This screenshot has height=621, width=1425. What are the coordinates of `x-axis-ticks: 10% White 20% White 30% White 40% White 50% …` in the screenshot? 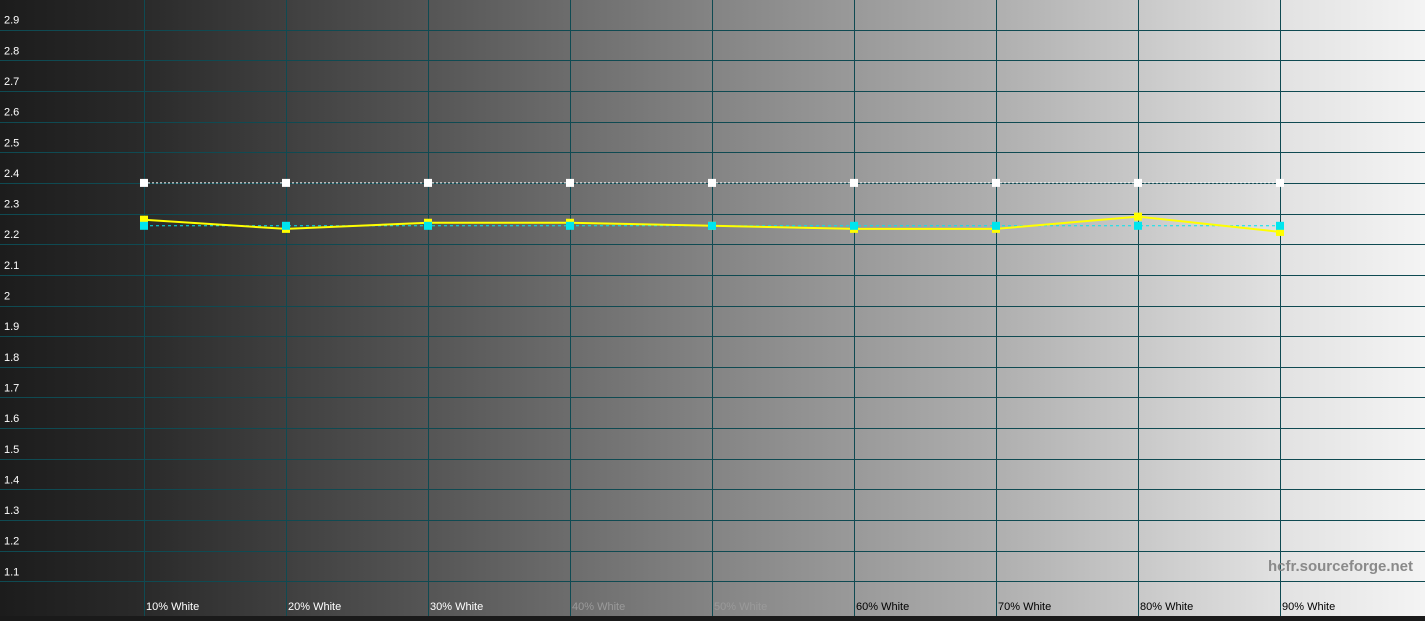 It's located at (740, 607).